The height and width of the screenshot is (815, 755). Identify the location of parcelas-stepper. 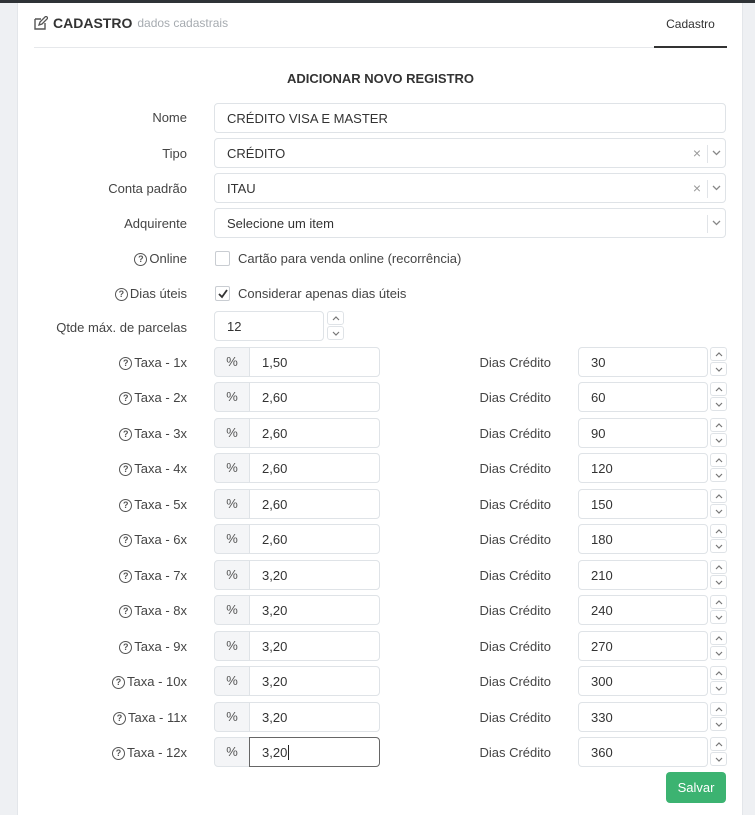
(335, 326).